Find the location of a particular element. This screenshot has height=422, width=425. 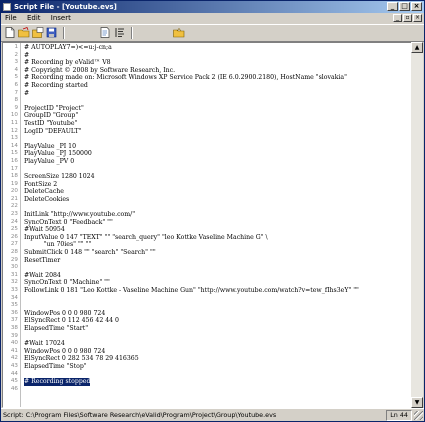

script-line: 44 is located at coordinates (207, 375).